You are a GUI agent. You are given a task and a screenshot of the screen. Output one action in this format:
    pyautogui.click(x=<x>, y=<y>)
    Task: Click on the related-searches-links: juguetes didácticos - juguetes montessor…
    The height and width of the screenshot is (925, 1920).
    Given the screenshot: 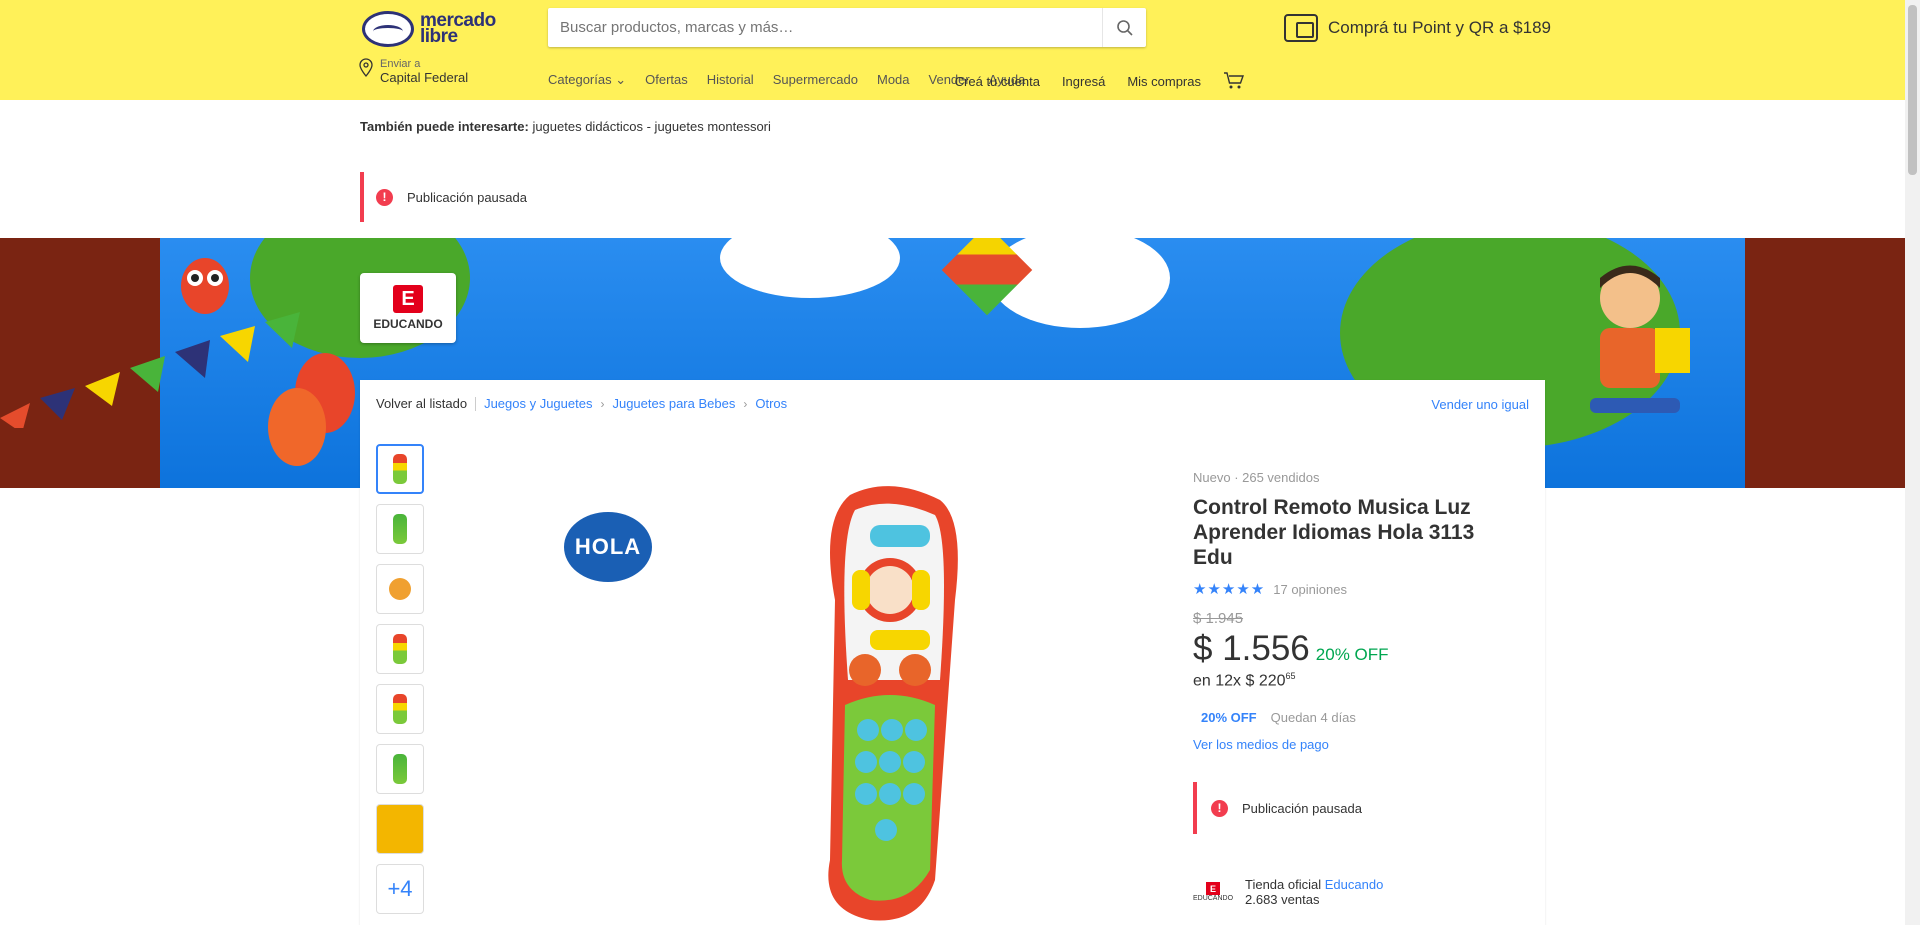 What is the action you would take?
    pyautogui.click(x=651, y=126)
    